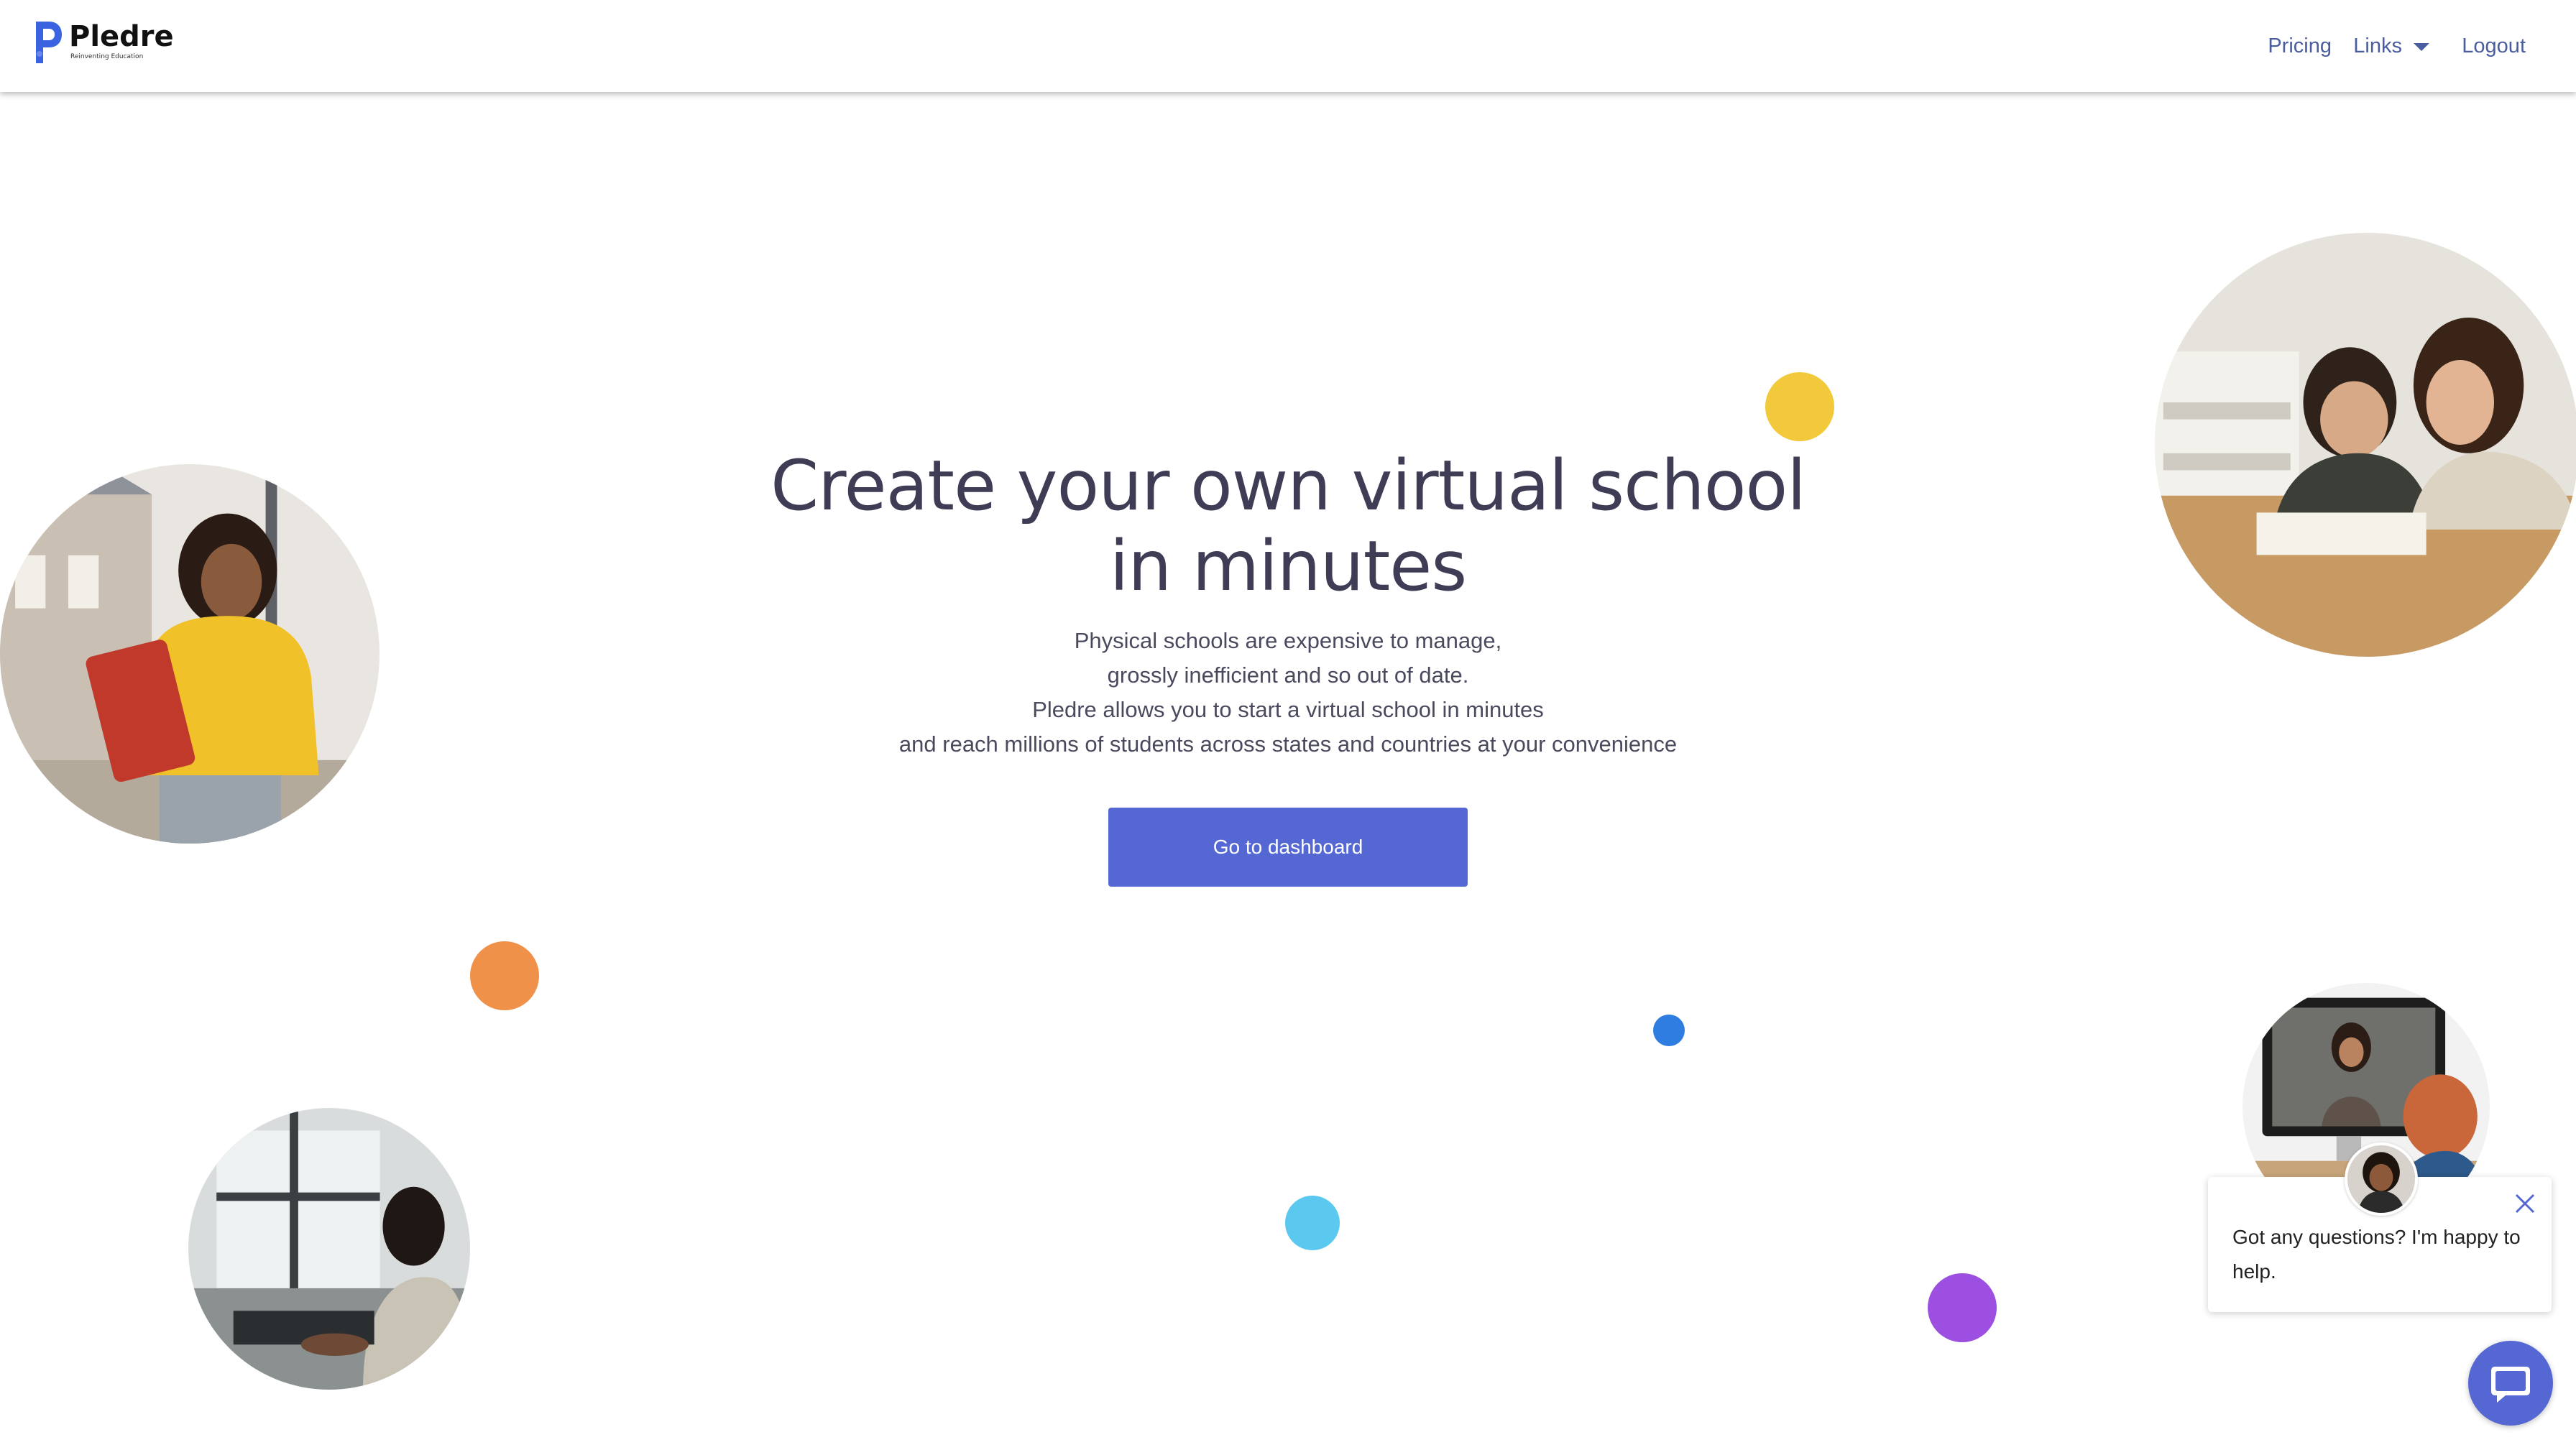 This screenshot has width=2576, height=1450. Describe the element at coordinates (2300, 46) in the screenshot. I see `nav-pricing-link: Pricing` at that location.